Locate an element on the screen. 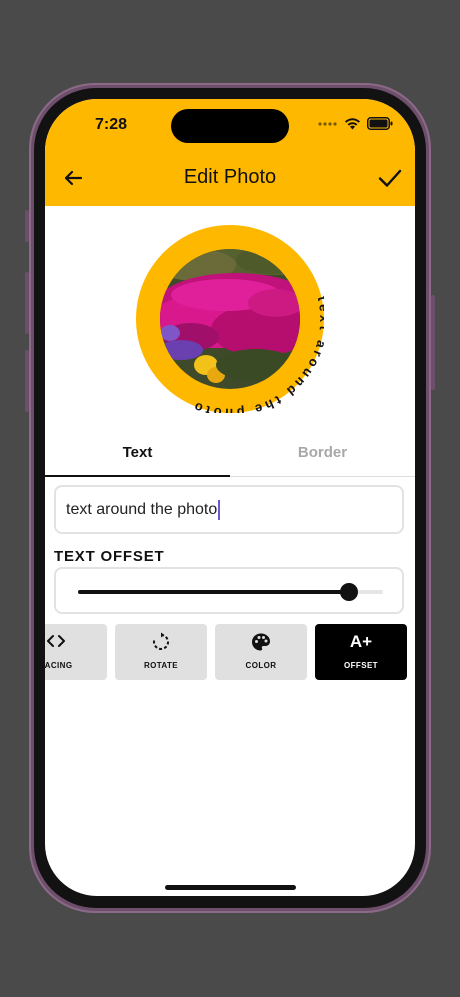 This screenshot has height=997, width=460. tool-color-button: COLOR is located at coordinates (261, 652).